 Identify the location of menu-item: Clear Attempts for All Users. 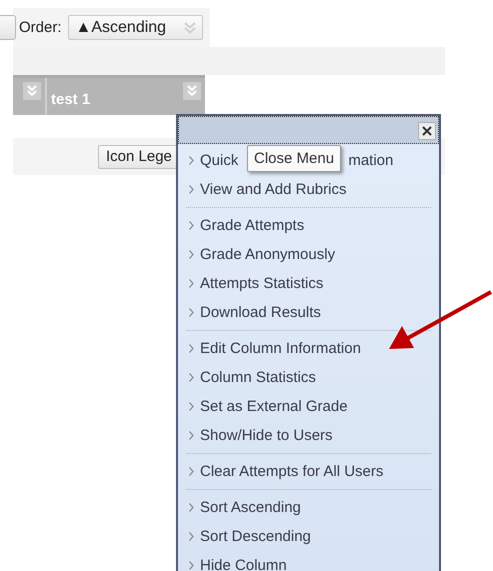
(281, 471).